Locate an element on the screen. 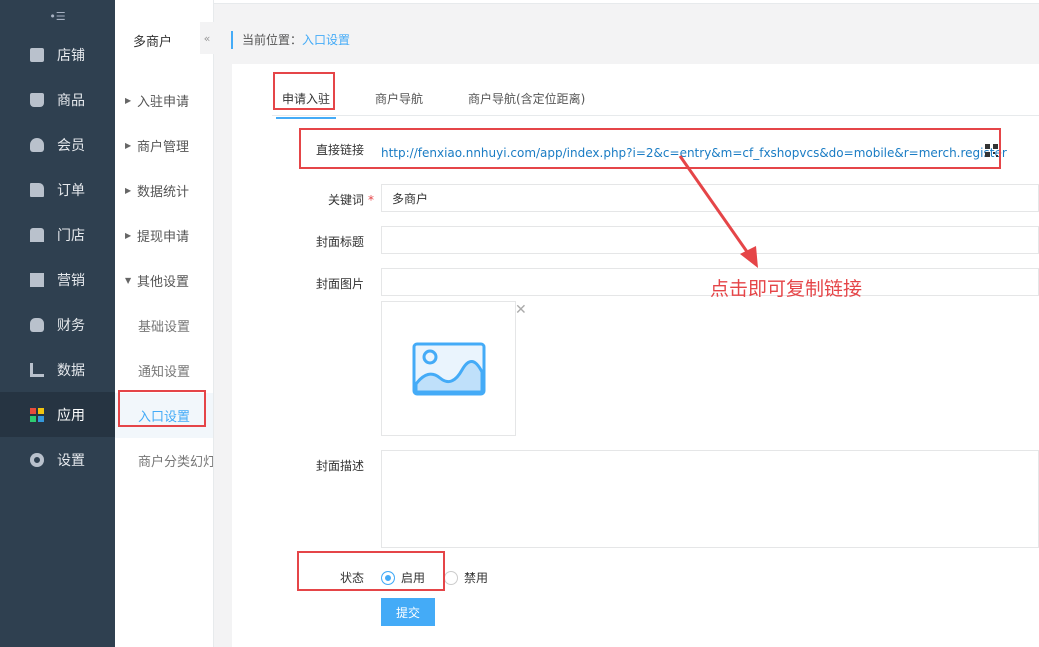  subnav-group-withdraw: ▶ 提现申请 is located at coordinates (164, 235).